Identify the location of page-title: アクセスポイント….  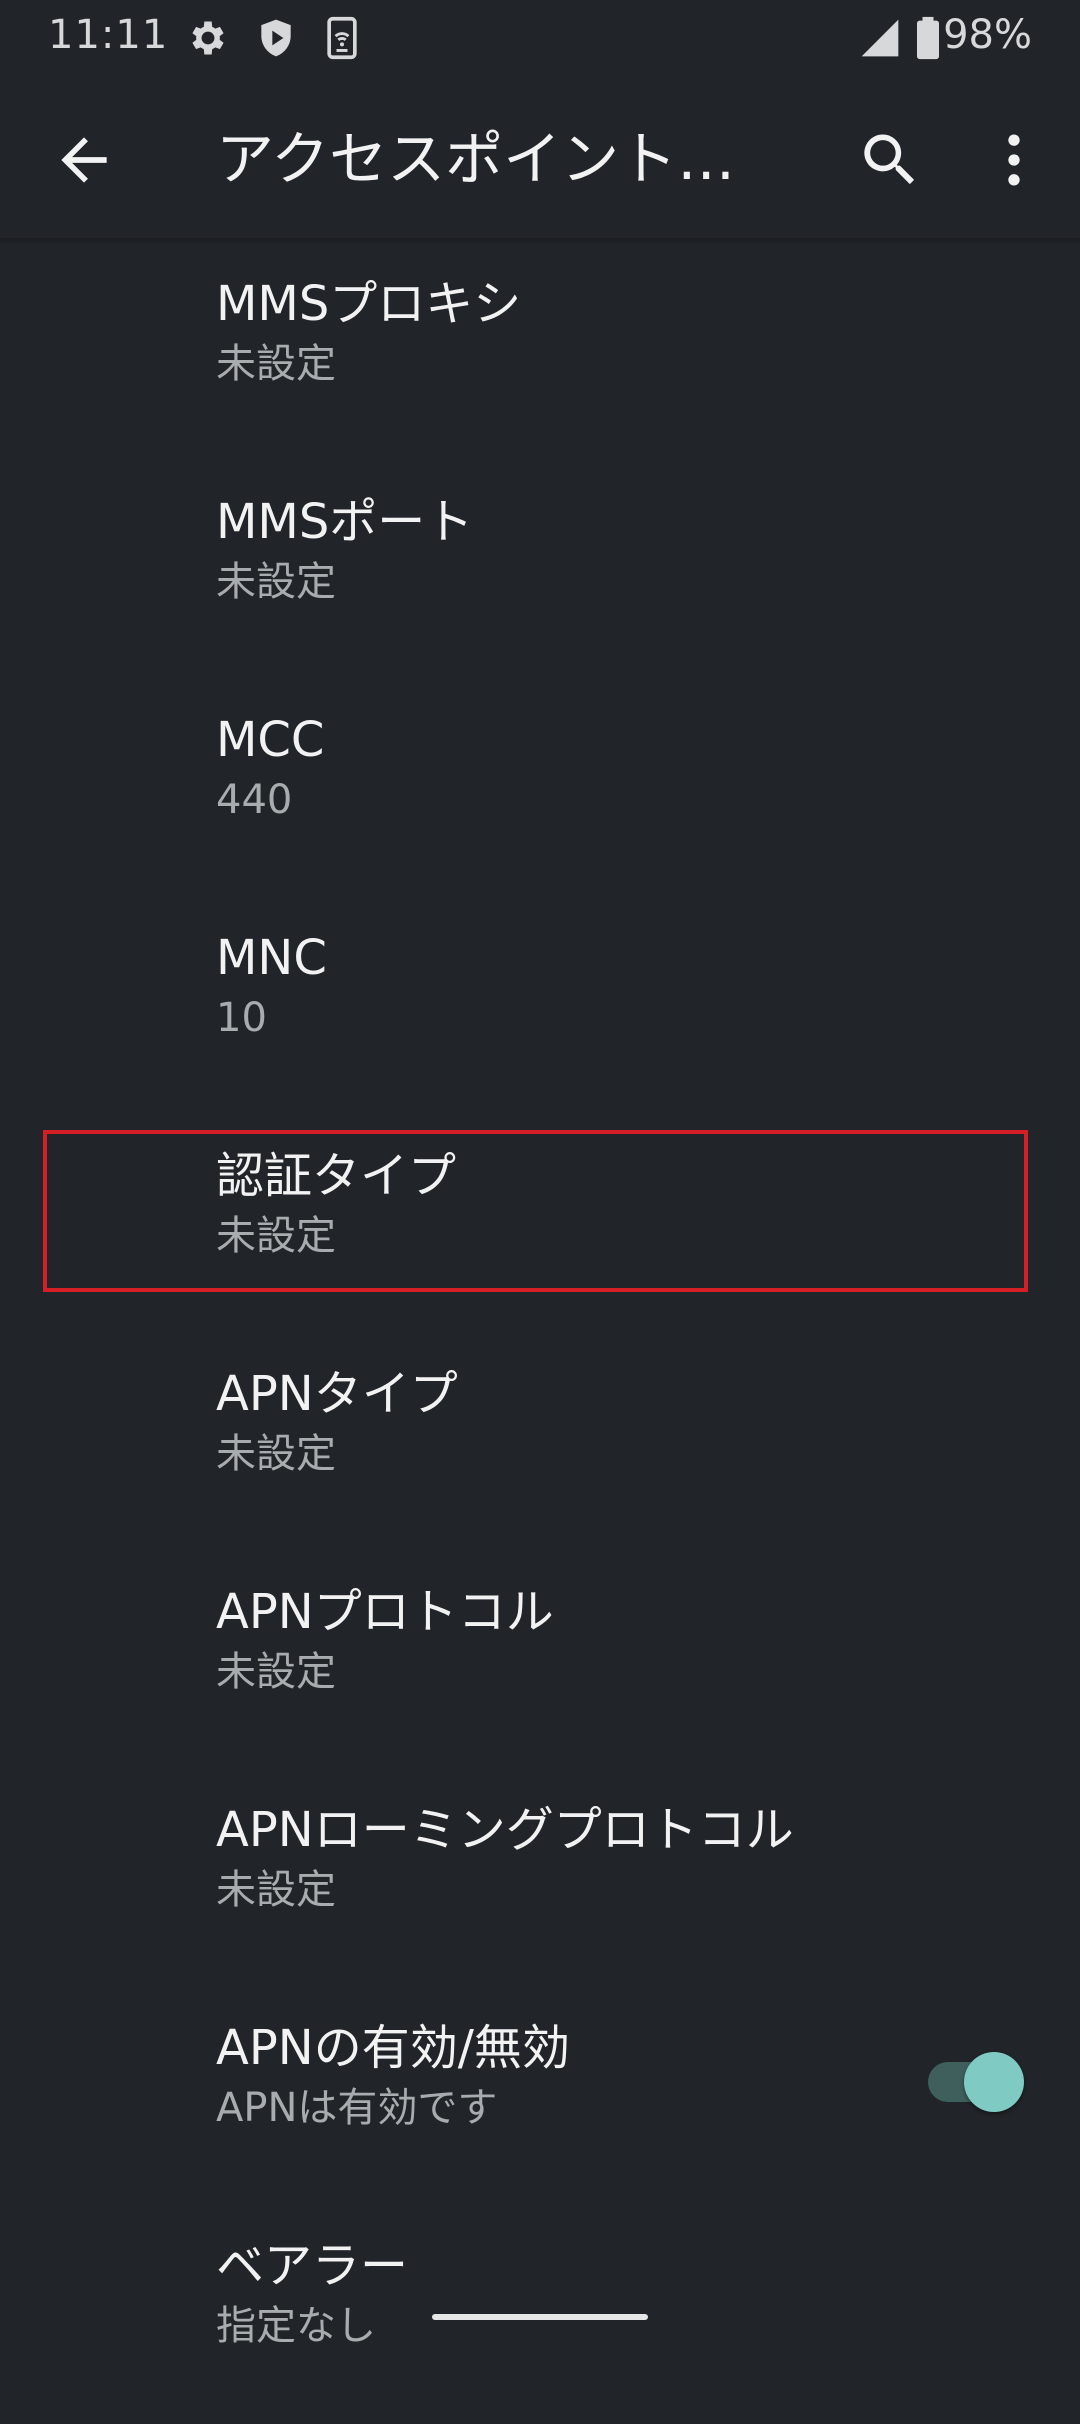
(476, 159).